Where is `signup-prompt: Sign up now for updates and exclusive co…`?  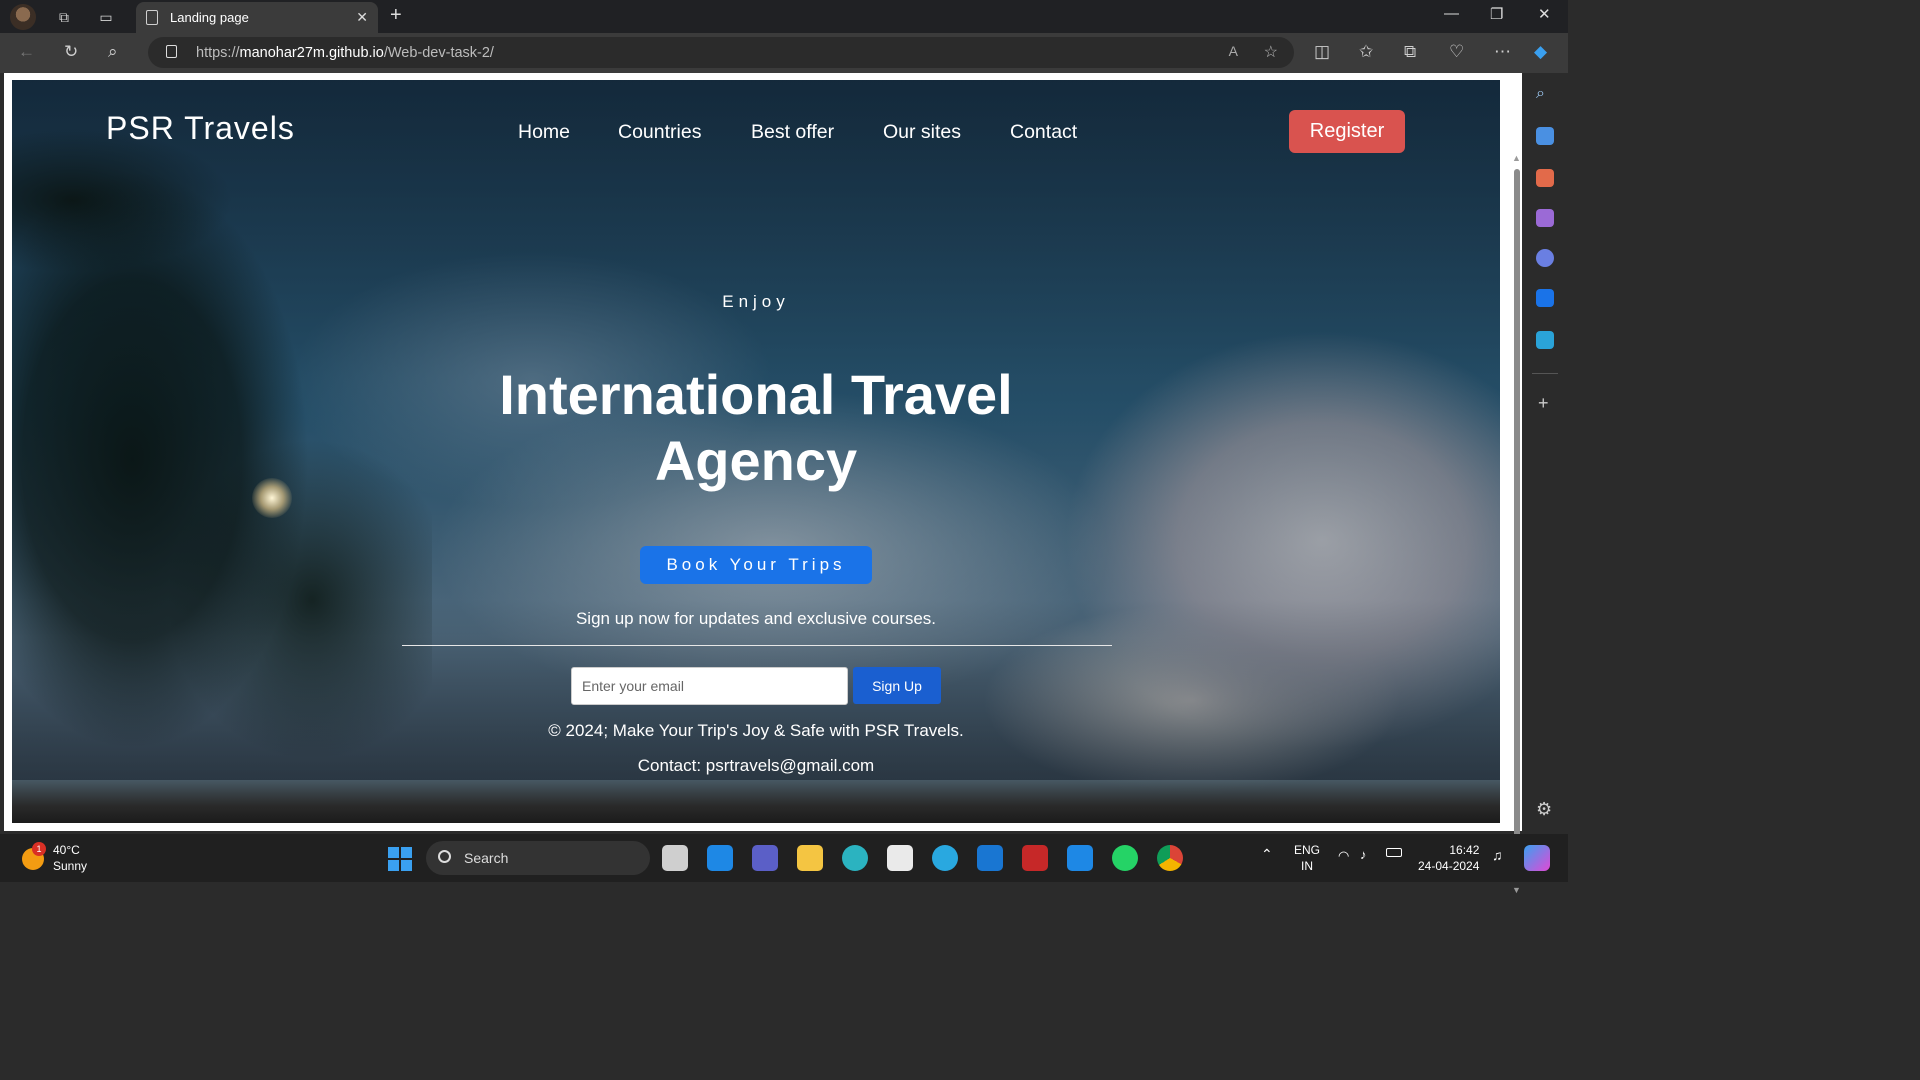
signup-prompt: Sign up now for updates and exclusive co… is located at coordinates (756, 618).